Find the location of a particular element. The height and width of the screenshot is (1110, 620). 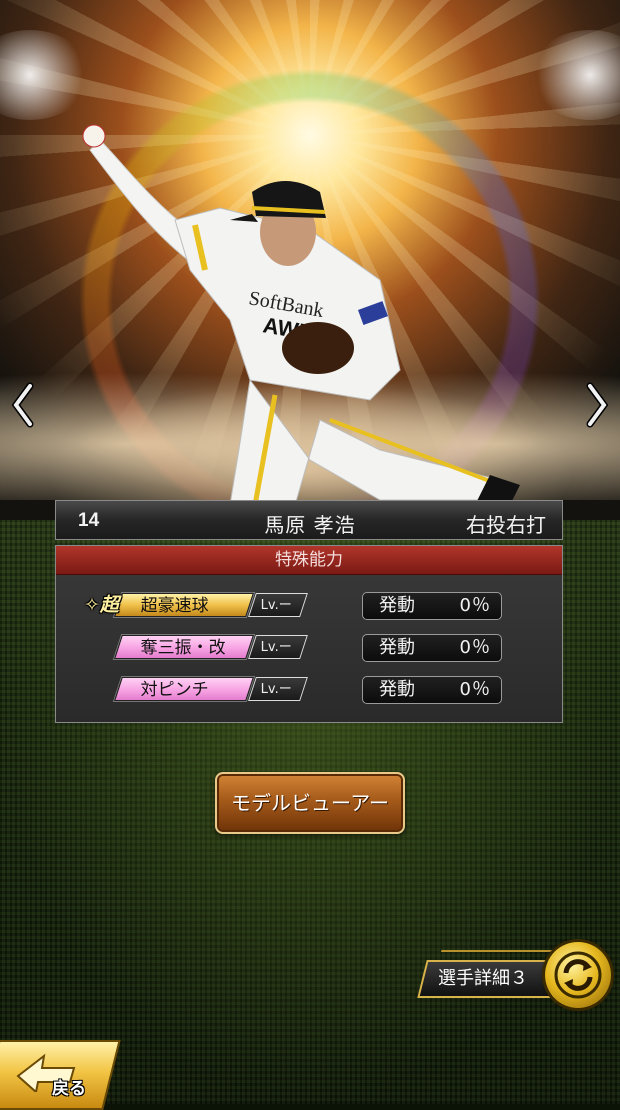

chevron-left-icon is located at coordinates (22, 405).